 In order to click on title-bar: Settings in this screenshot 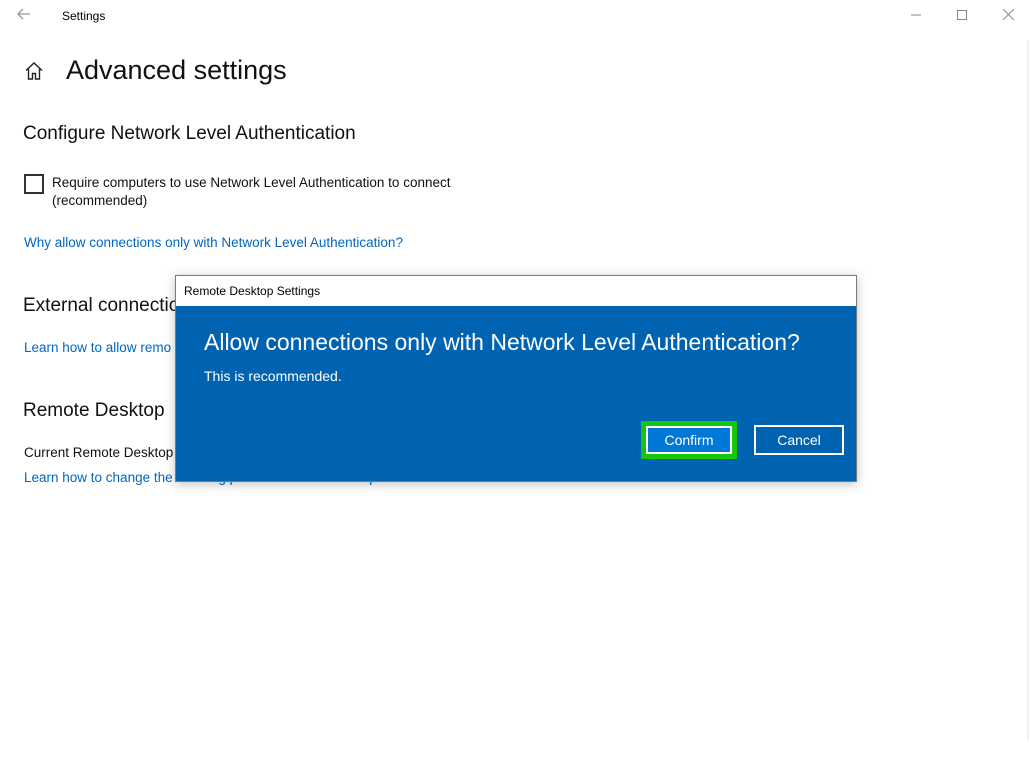, I will do `click(515, 16)`.